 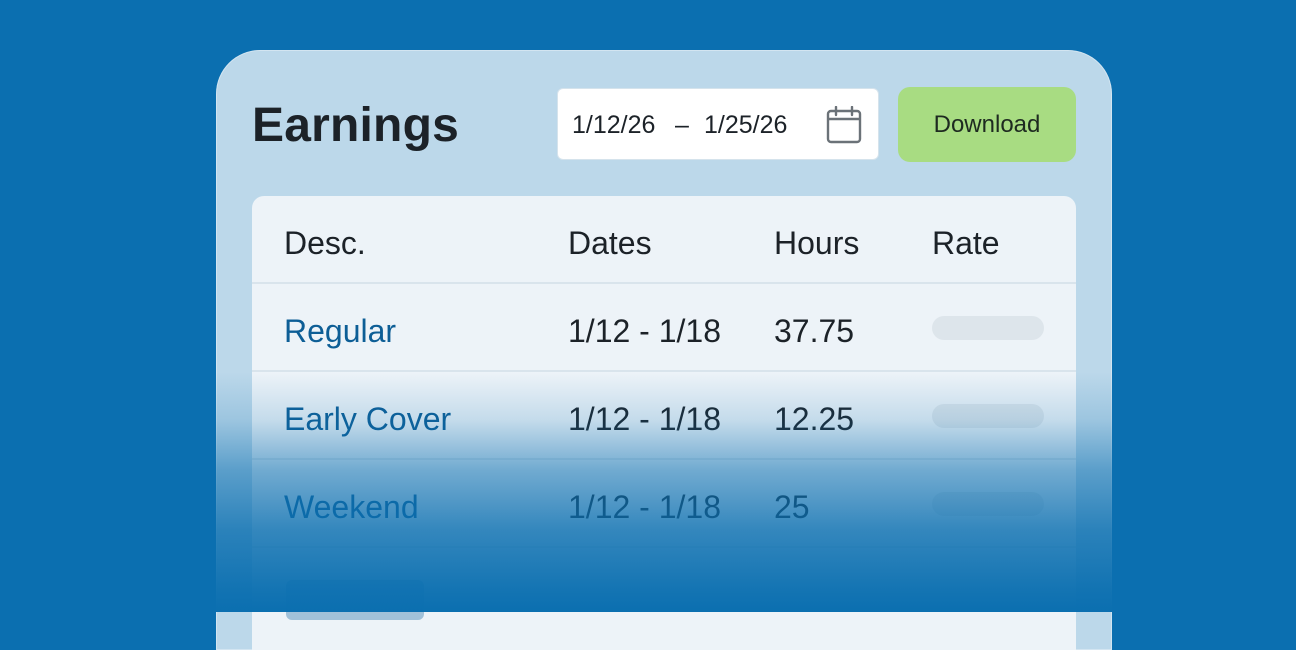 What do you see at coordinates (966, 243) in the screenshot?
I see `column-header-rate: Rate` at bounding box center [966, 243].